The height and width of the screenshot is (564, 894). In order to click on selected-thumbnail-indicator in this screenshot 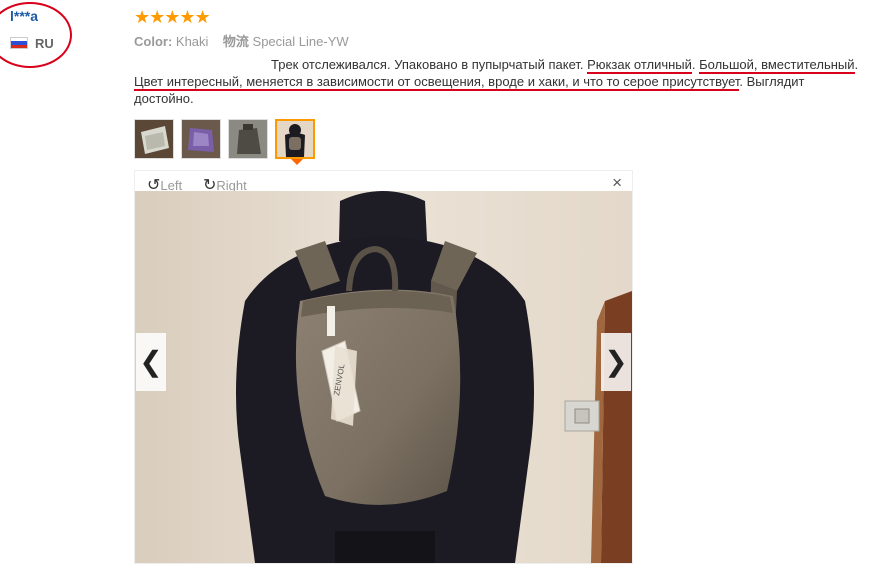, I will do `click(297, 162)`.